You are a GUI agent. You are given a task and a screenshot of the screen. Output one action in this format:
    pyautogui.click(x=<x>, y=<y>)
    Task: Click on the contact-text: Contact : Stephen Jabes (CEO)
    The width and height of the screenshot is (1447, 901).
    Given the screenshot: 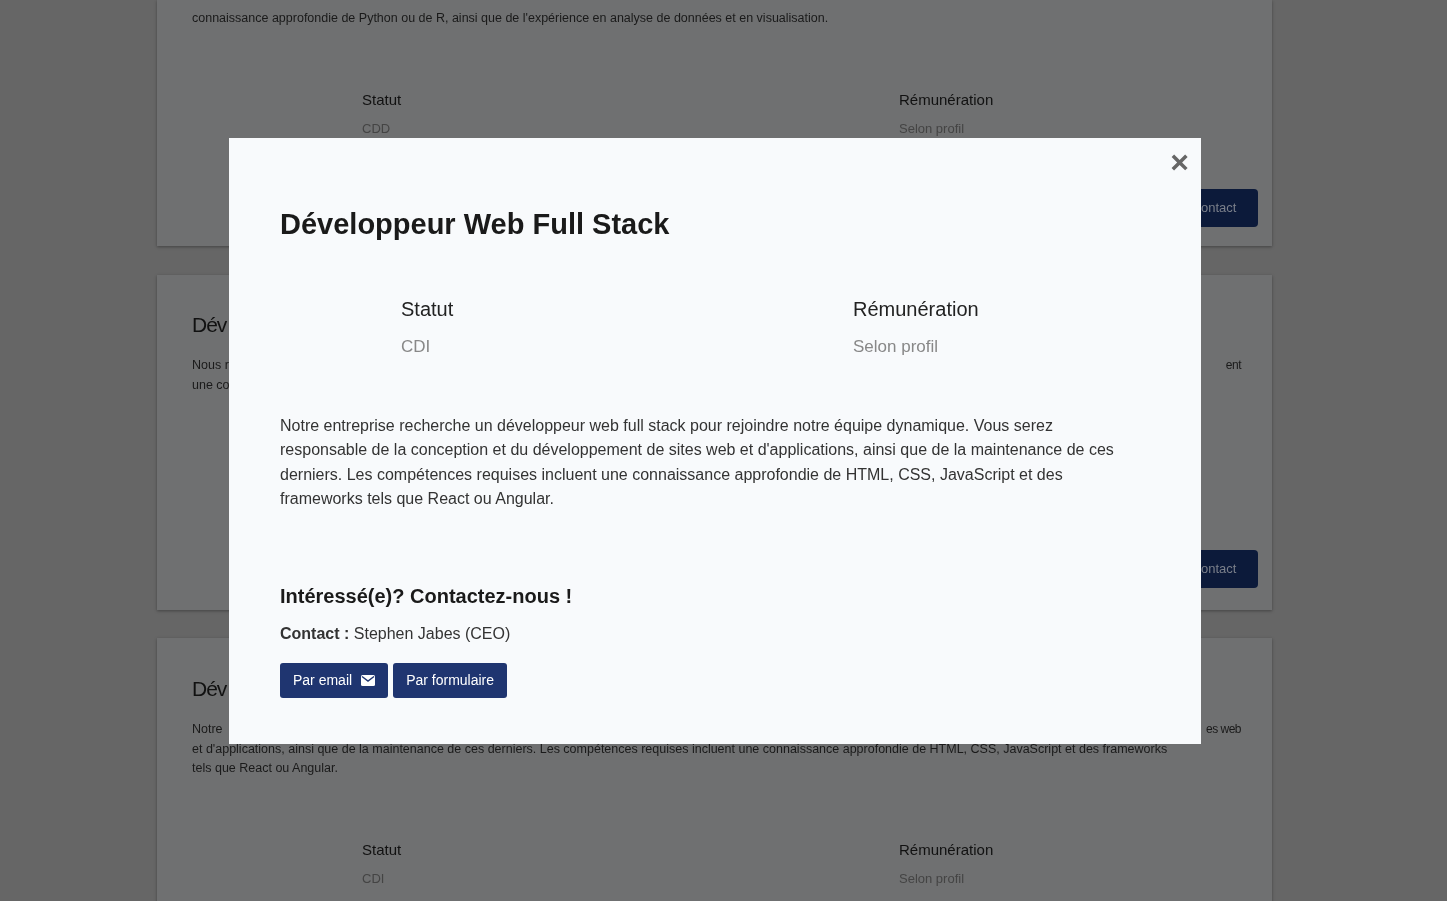 What is the action you would take?
    pyautogui.click(x=396, y=633)
    